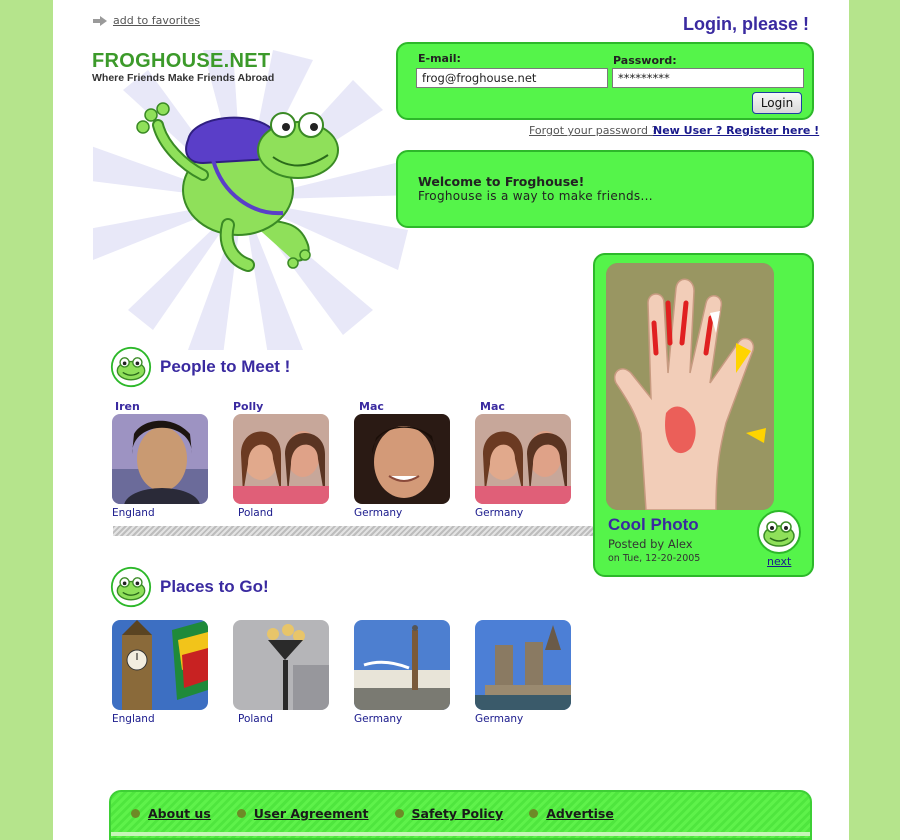 This screenshot has height=840, width=900. Describe the element at coordinates (690, 386) in the screenshot. I see `cool-photo-image` at that location.